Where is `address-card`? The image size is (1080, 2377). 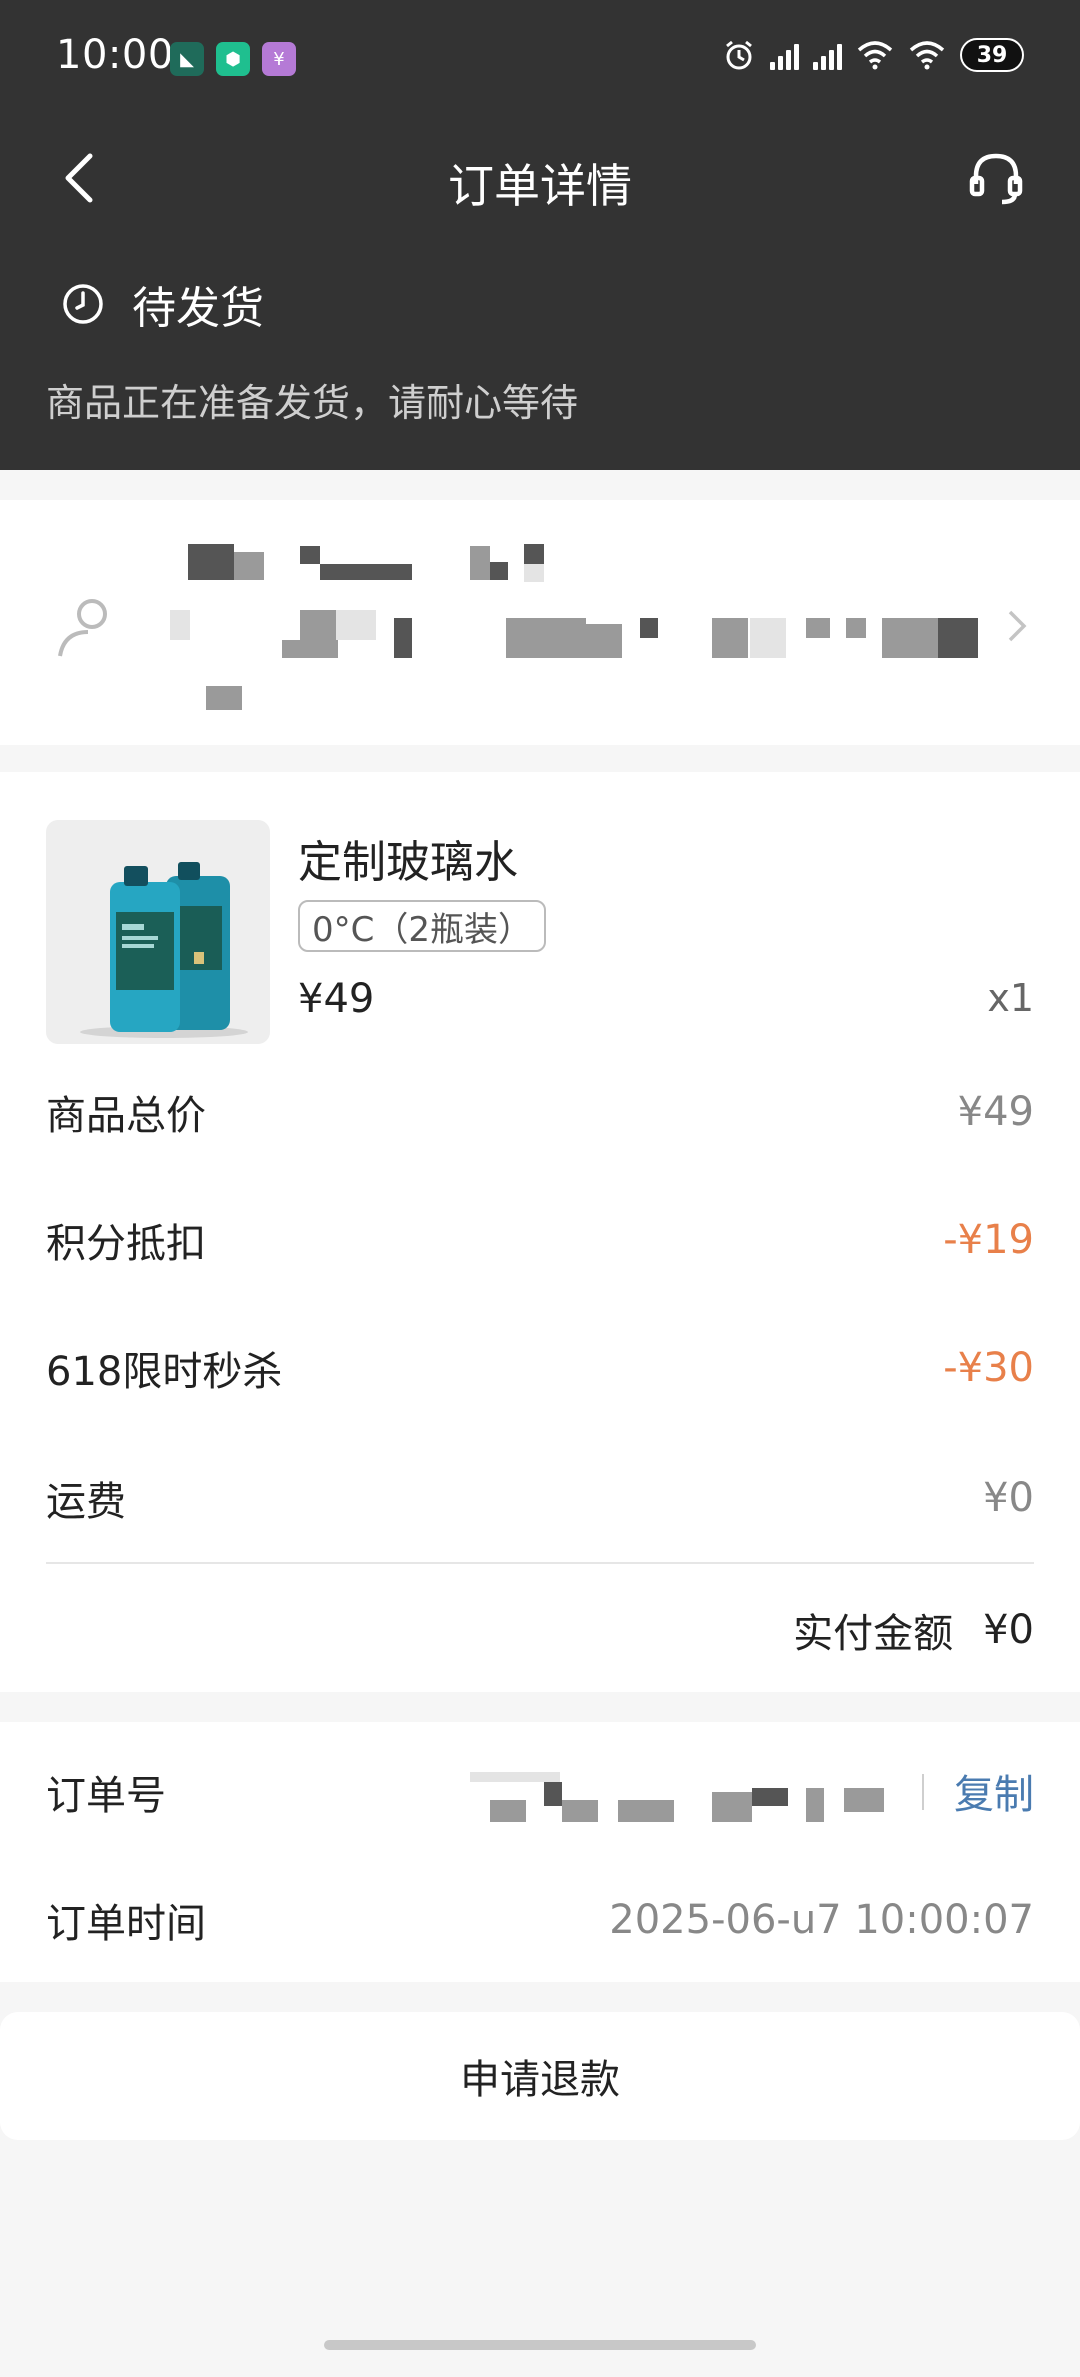
address-card is located at coordinates (540, 622).